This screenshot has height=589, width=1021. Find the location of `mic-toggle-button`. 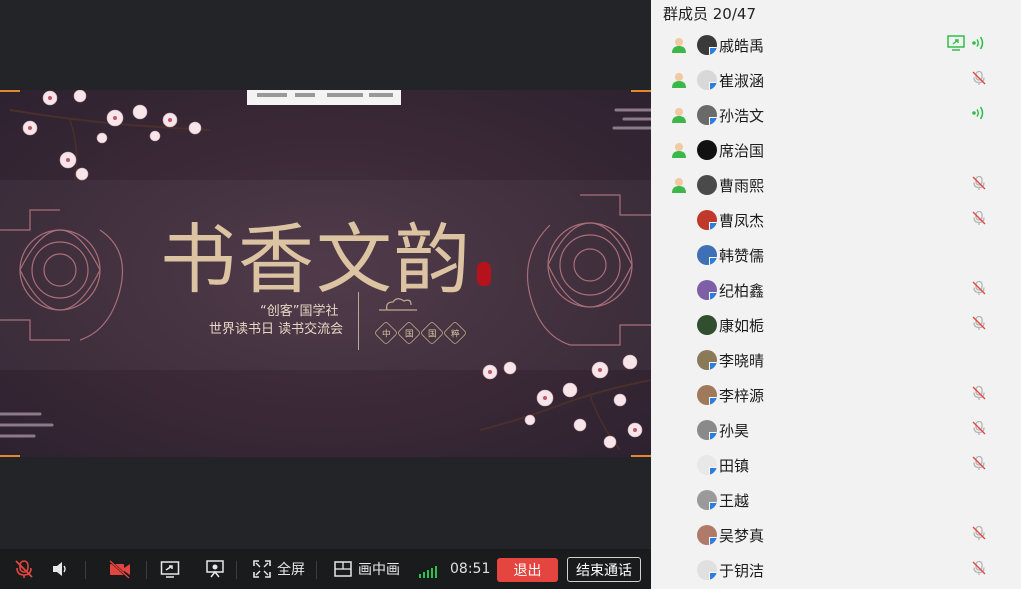

mic-toggle-button is located at coordinates (24, 569).